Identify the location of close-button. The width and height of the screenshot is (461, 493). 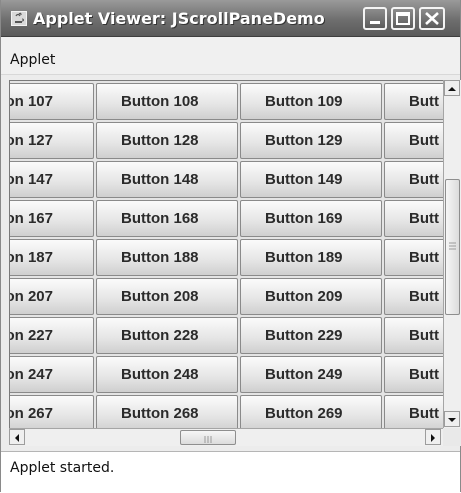
(432, 18).